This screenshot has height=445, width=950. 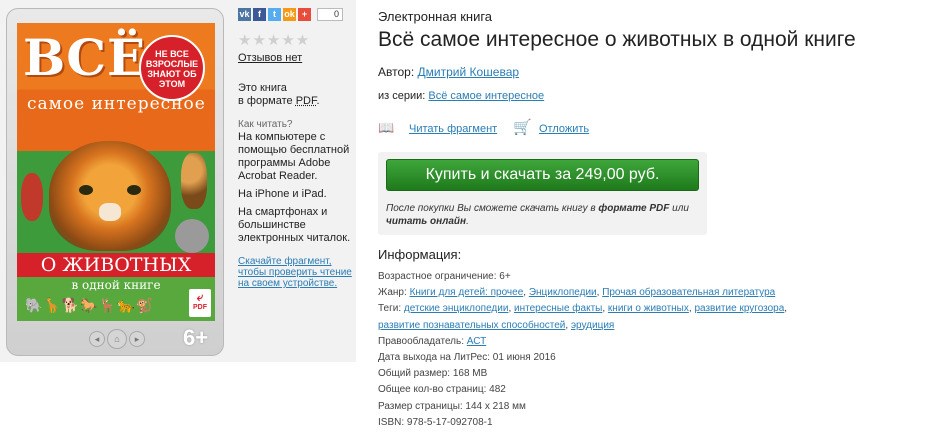 What do you see at coordinates (486, 96) in the screenshot?
I see `series-link: Всё самое интересное` at bounding box center [486, 96].